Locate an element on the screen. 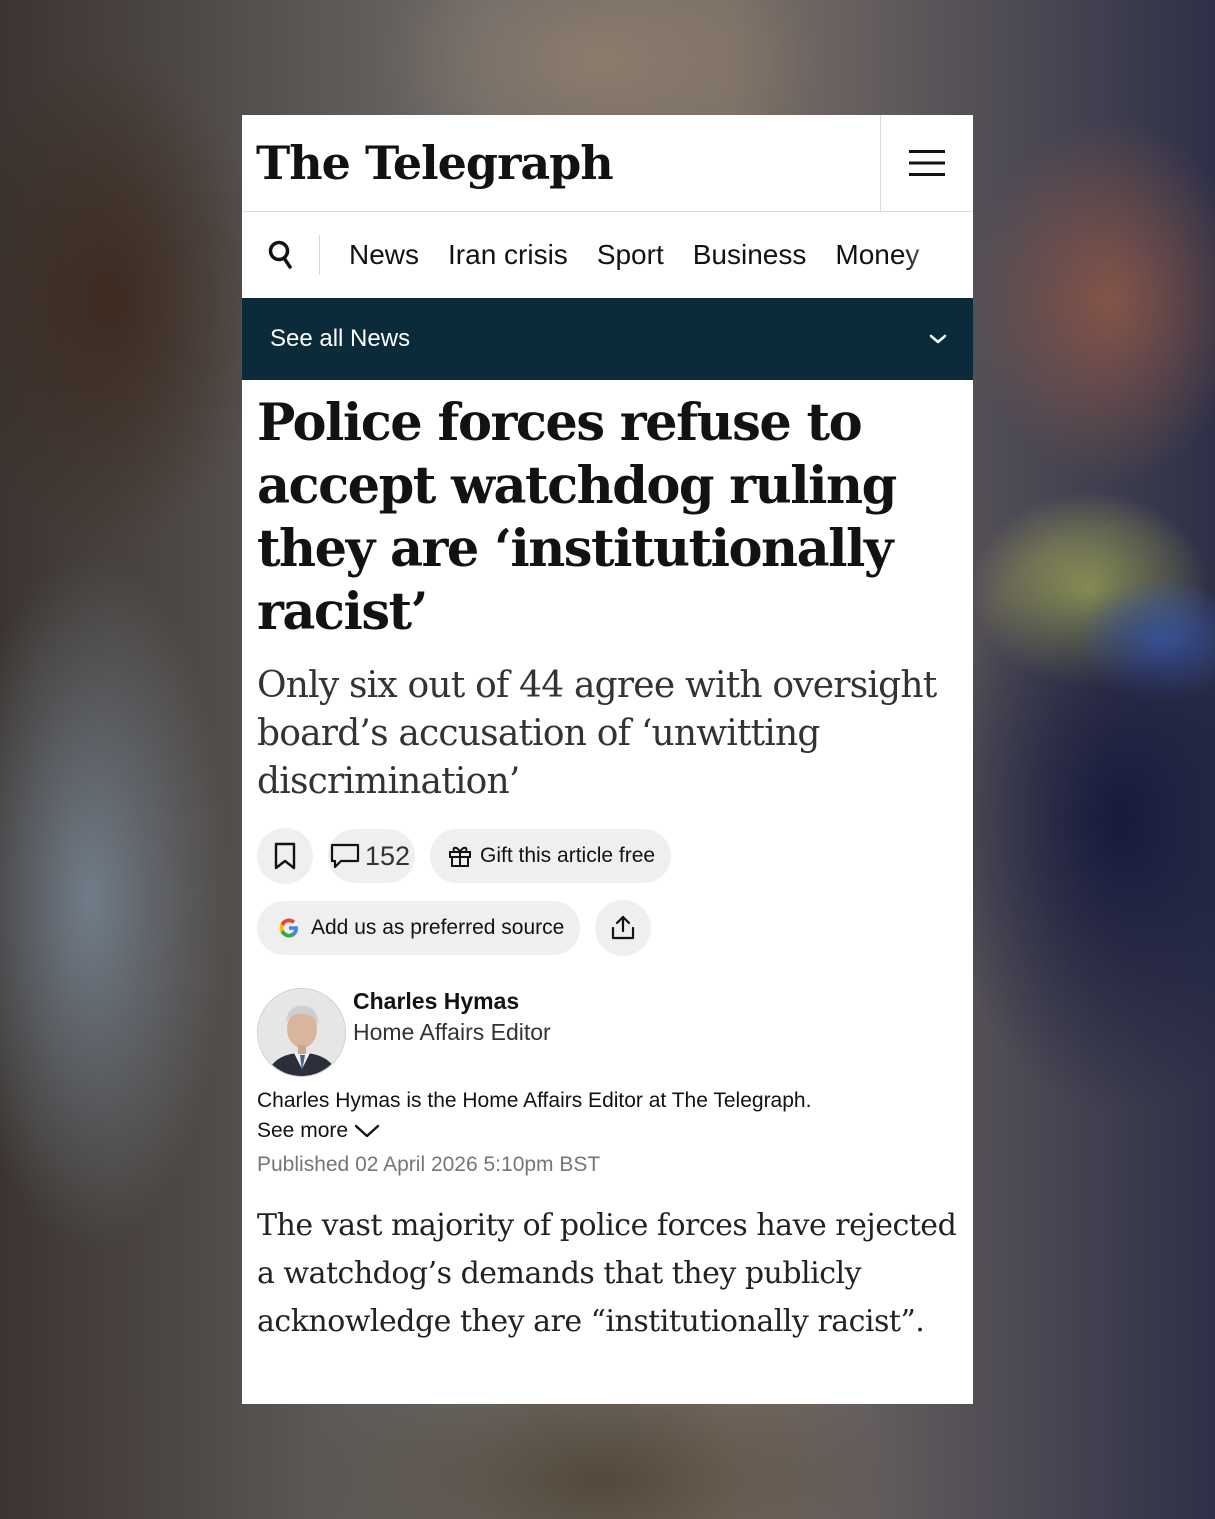 This screenshot has width=1215, height=1519. preferred-source-label: Add us as preferred source is located at coordinates (438, 927).